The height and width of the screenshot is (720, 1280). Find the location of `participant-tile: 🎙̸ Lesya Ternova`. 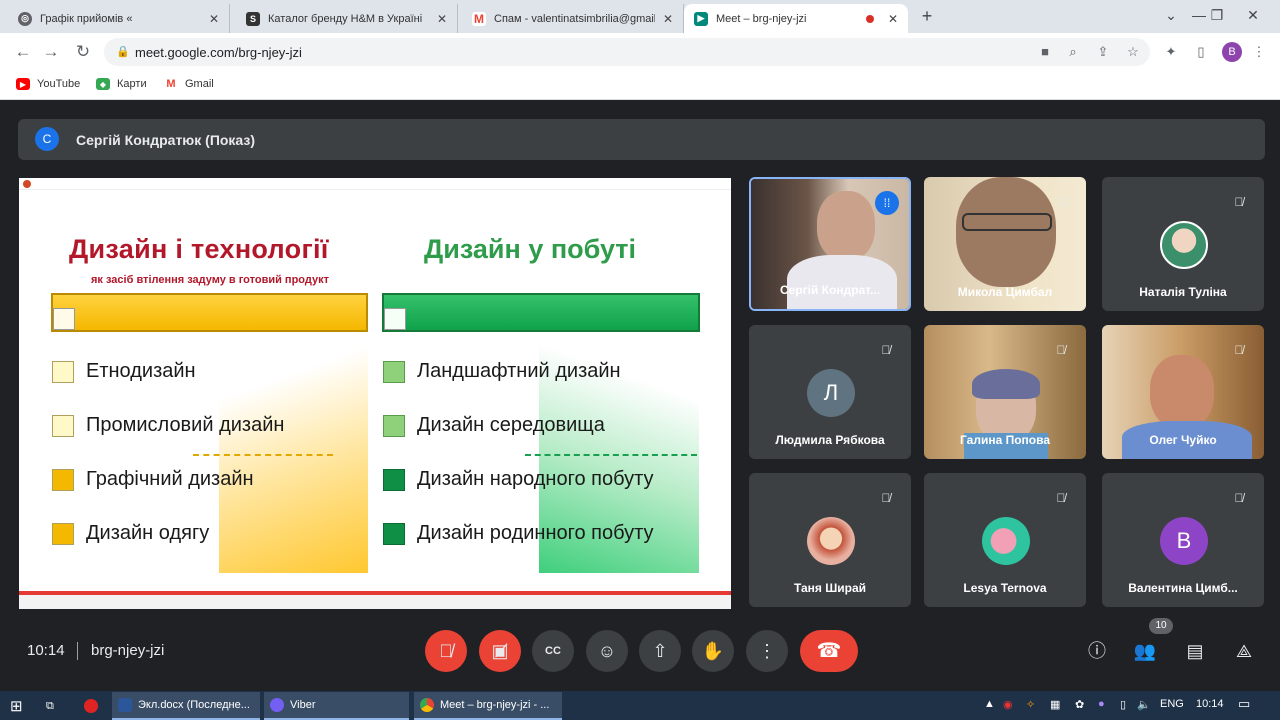

participant-tile: 🎙̸ Lesya Ternova is located at coordinates (1005, 540).